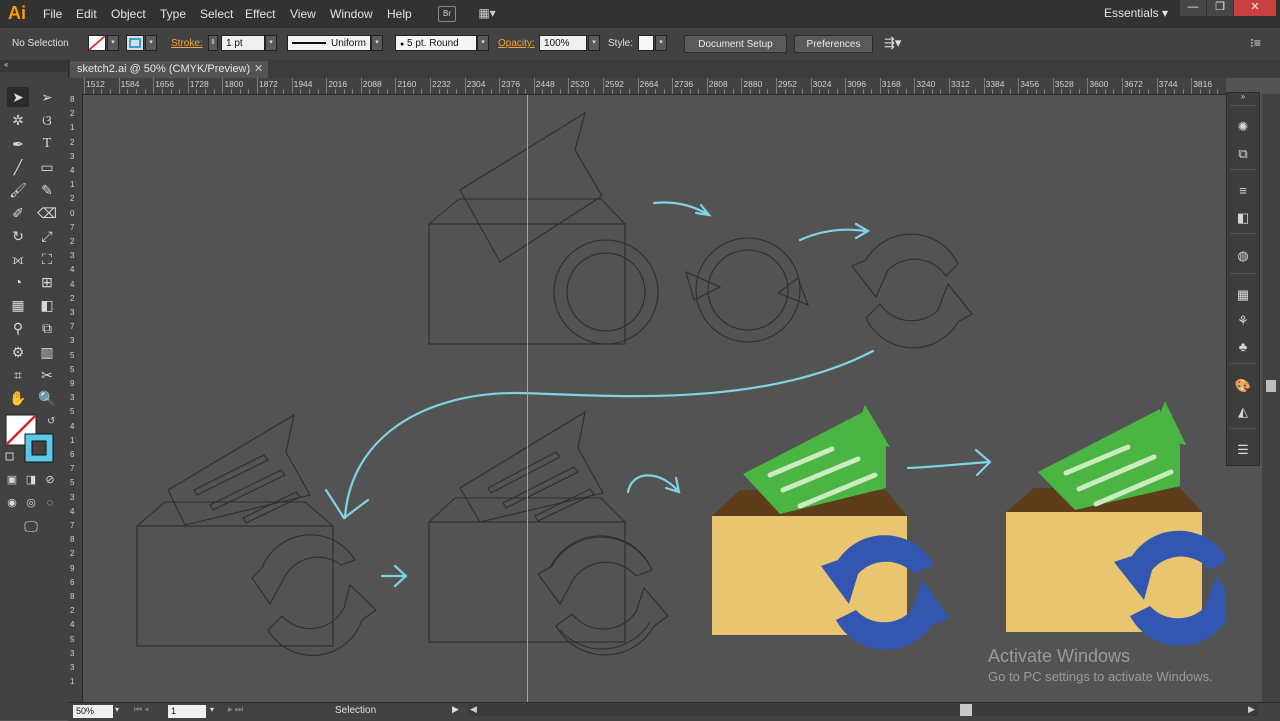 The height and width of the screenshot is (721, 1280). I want to click on workspace-switcher: Essentials ▾, so click(1136, 13).